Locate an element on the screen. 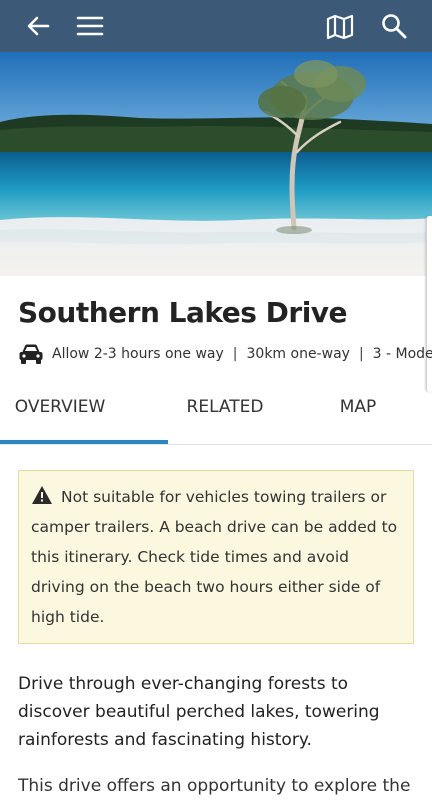 The width and height of the screenshot is (432, 800). difficulty-text: 3 - Moderate is located at coordinates (402, 354).